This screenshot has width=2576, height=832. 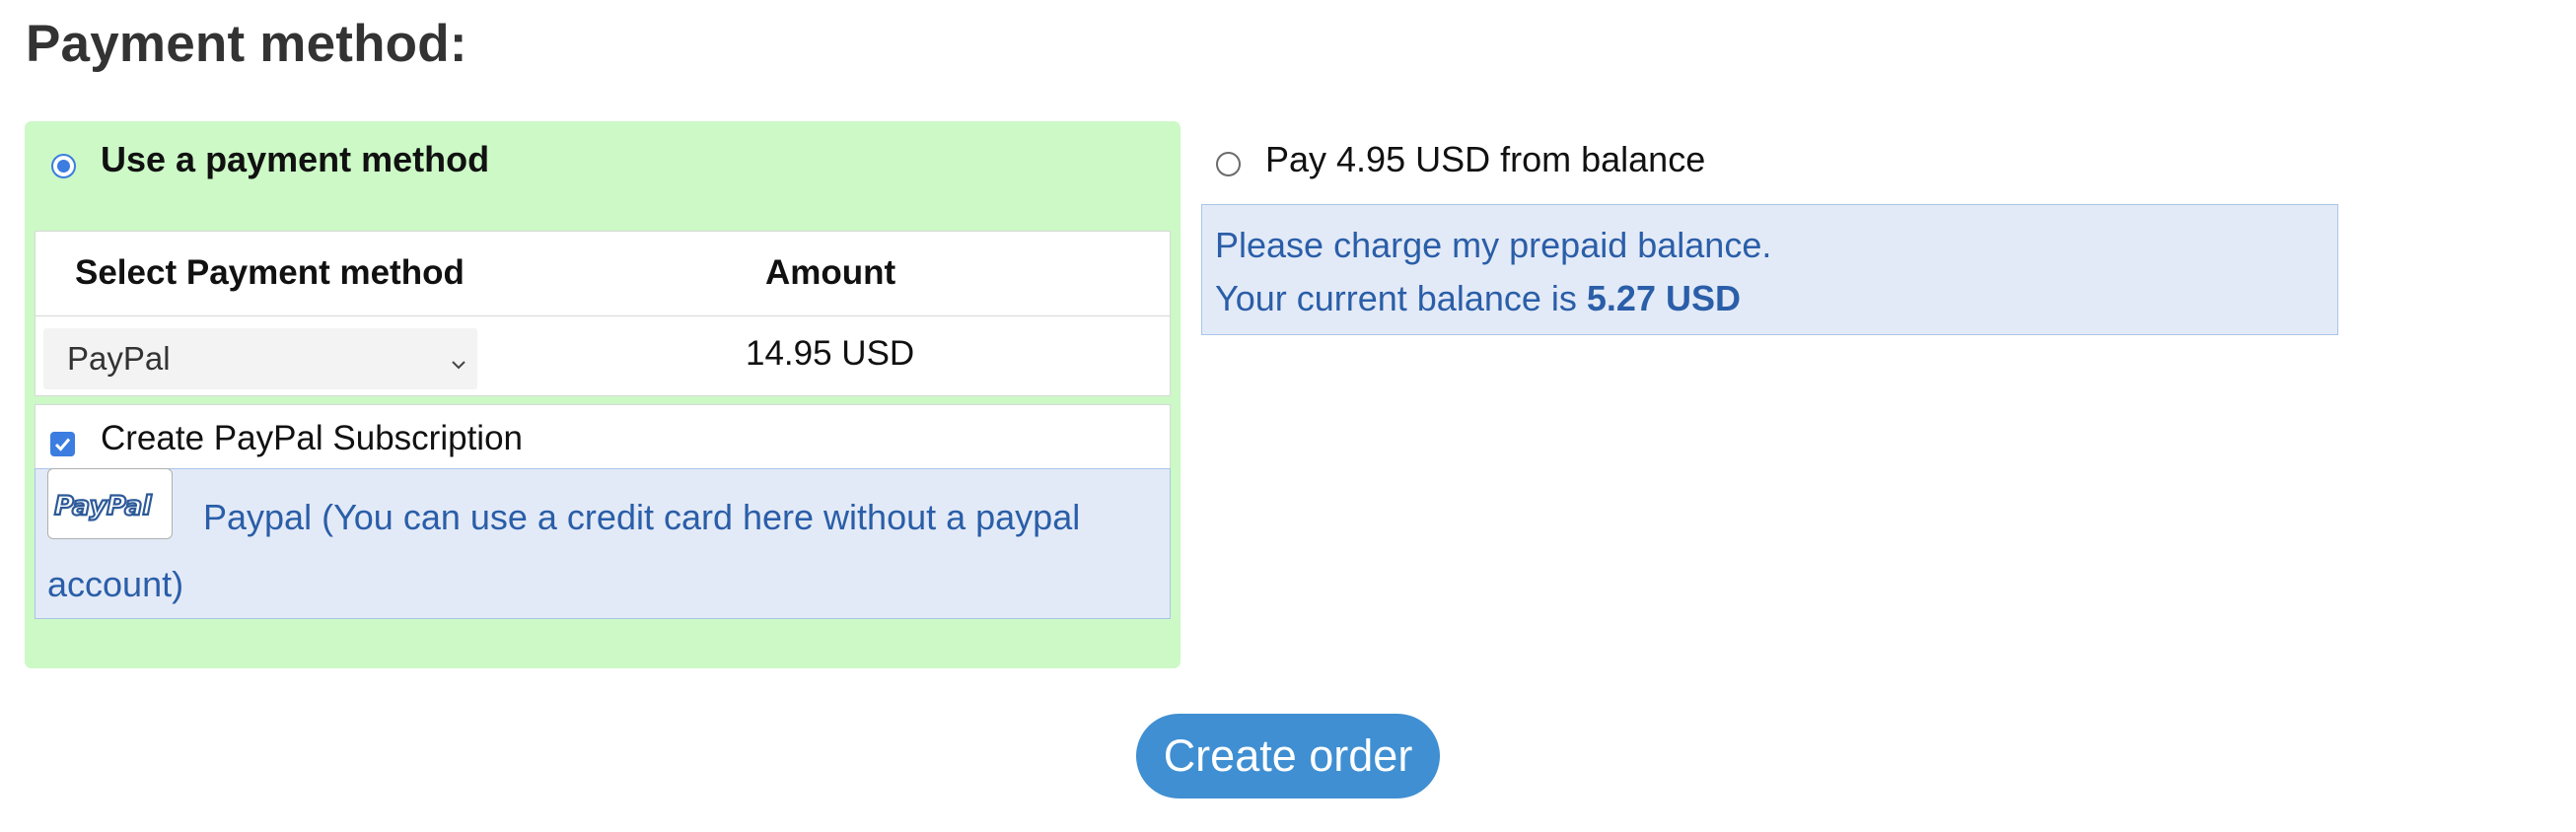 I want to click on amount-value: 14.95 USD, so click(x=830, y=353).